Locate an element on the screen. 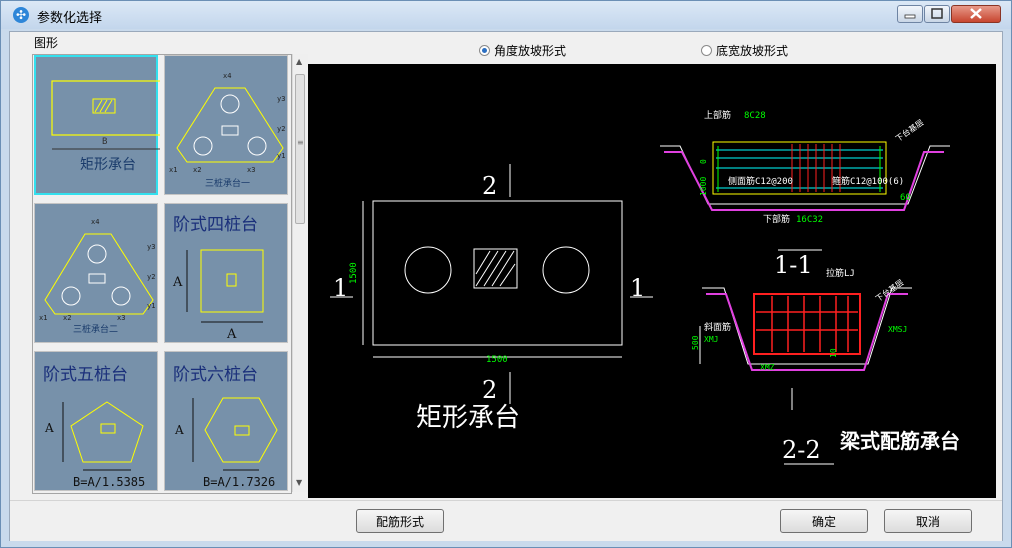 This screenshot has height=548, width=1012. label-fill: 下台基层 is located at coordinates (909, 130).